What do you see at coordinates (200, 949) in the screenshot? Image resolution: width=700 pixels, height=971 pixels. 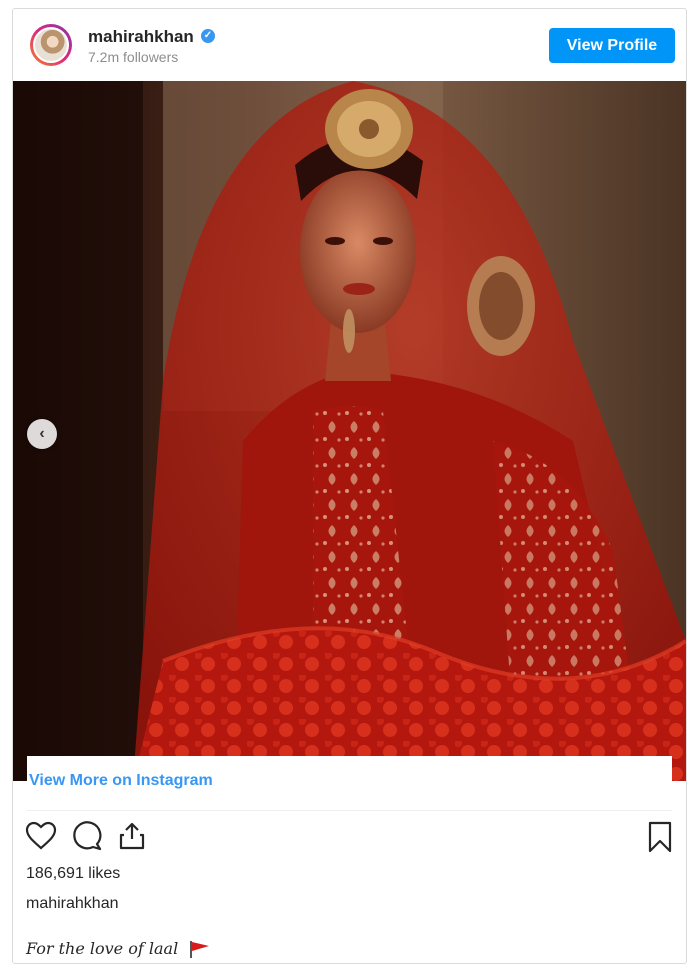 I see `red-flag-icon` at bounding box center [200, 949].